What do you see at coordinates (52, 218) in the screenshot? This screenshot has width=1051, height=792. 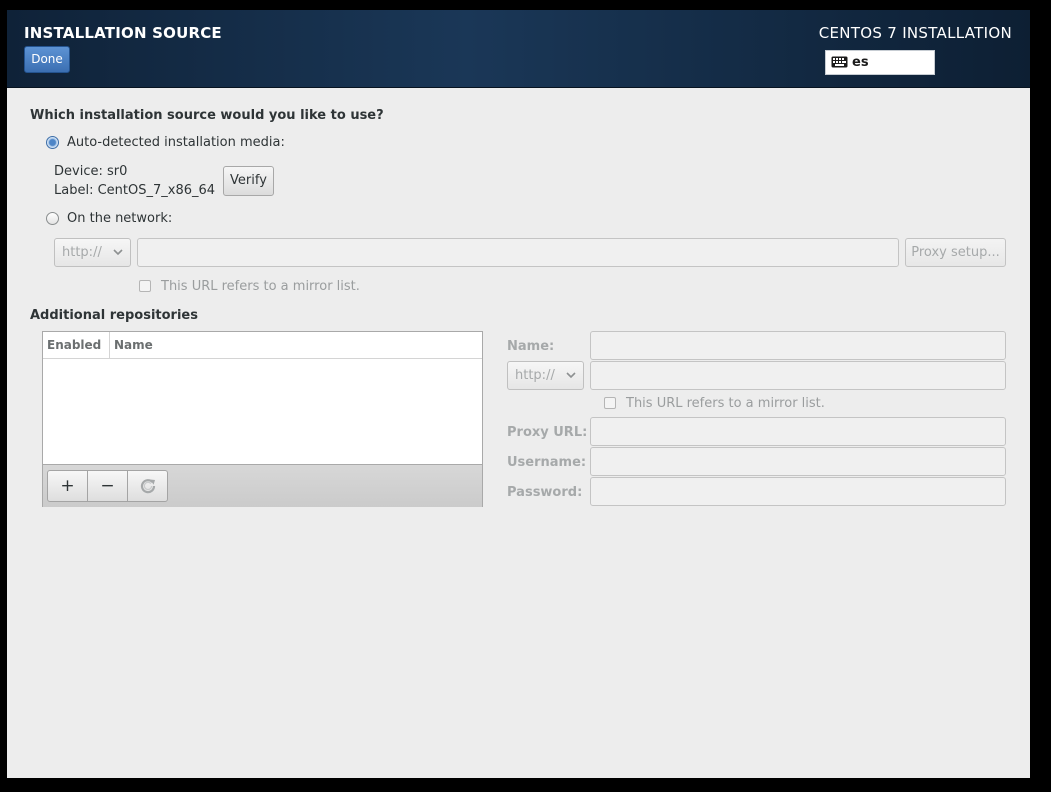 I see `network-radio` at bounding box center [52, 218].